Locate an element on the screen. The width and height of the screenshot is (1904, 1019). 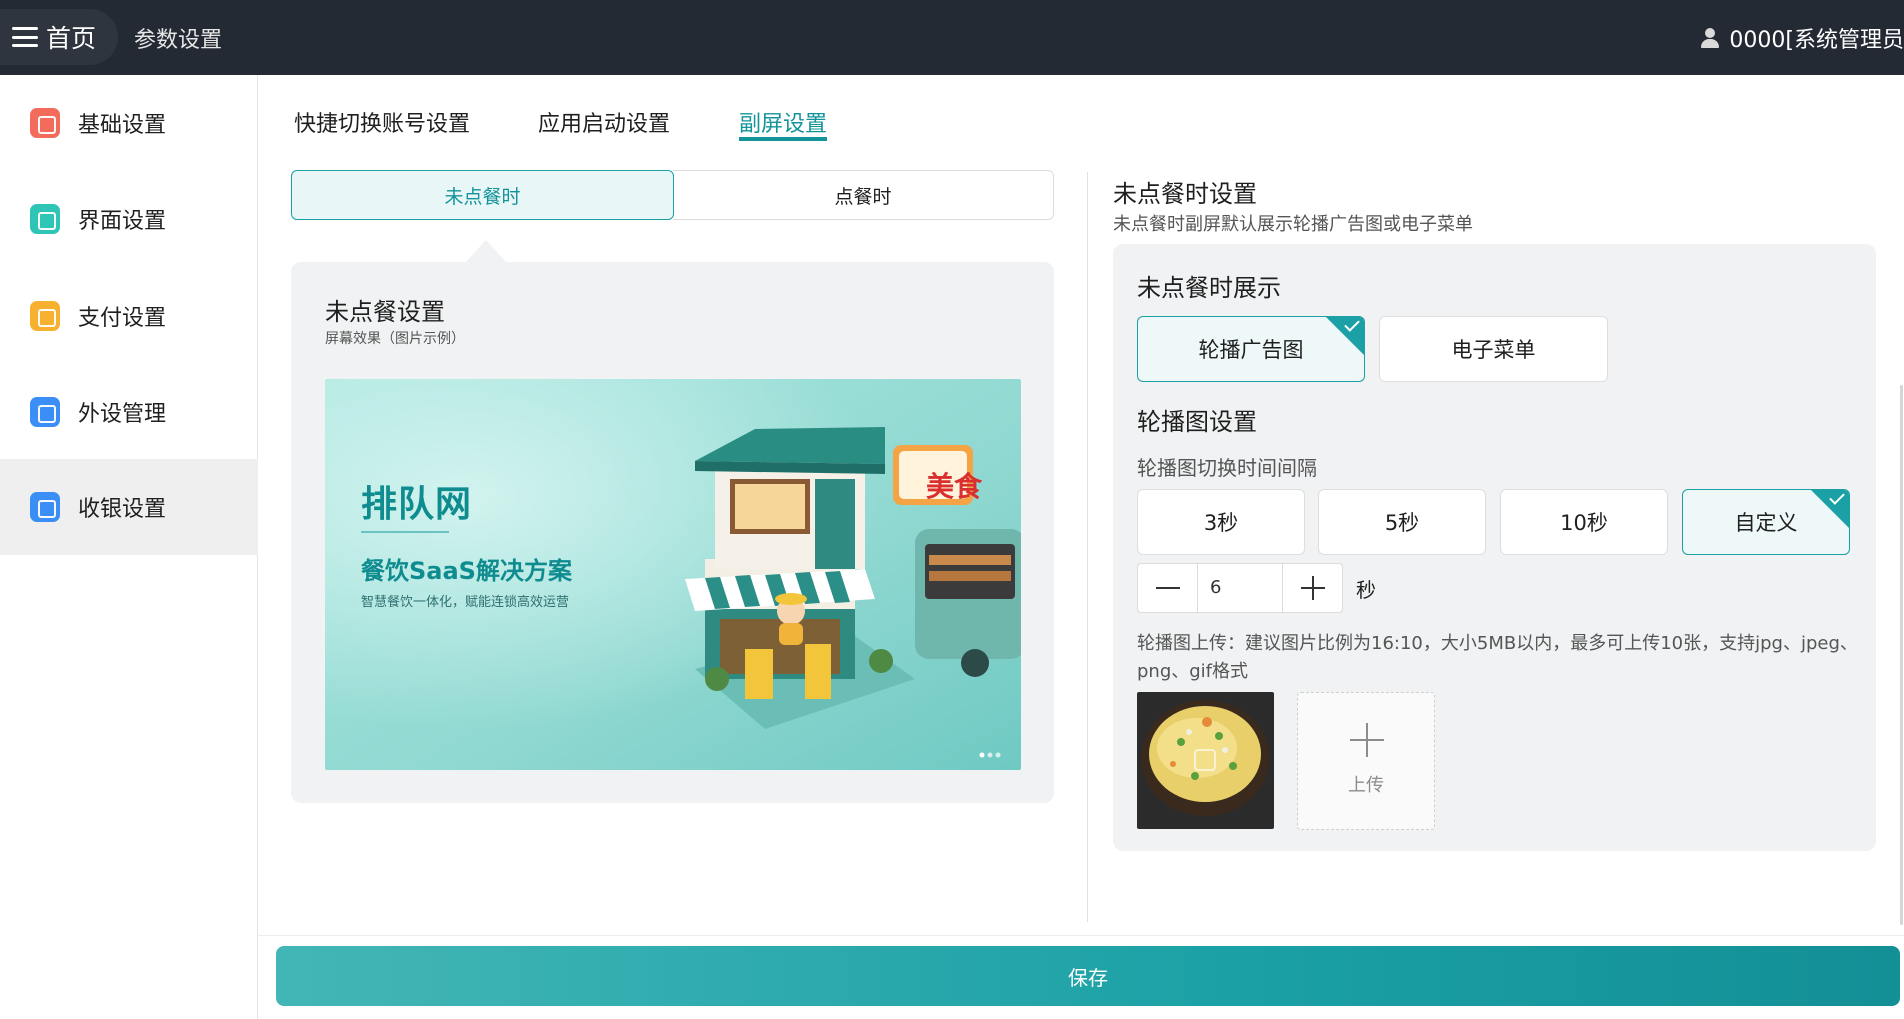
preview-banner-image: 排队网 餐饮SaaS解决方案 智慧餐饮一体化，赋能连锁高效运营 美食 is located at coordinates (673, 574).